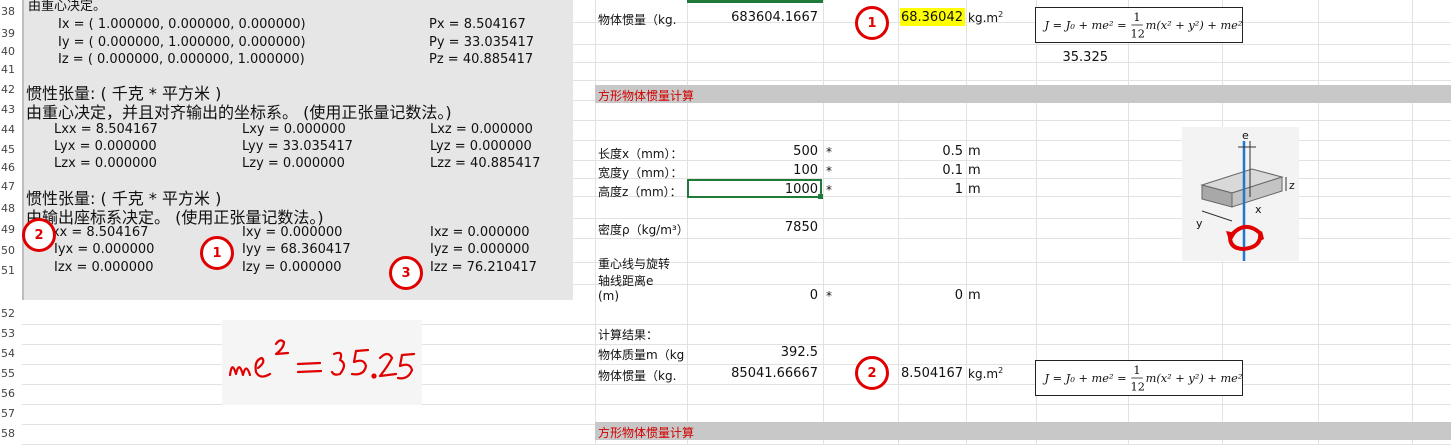 The height and width of the screenshot is (445, 1451). Describe the element at coordinates (1023, 431) in the screenshot. I see `section-band` at that location.